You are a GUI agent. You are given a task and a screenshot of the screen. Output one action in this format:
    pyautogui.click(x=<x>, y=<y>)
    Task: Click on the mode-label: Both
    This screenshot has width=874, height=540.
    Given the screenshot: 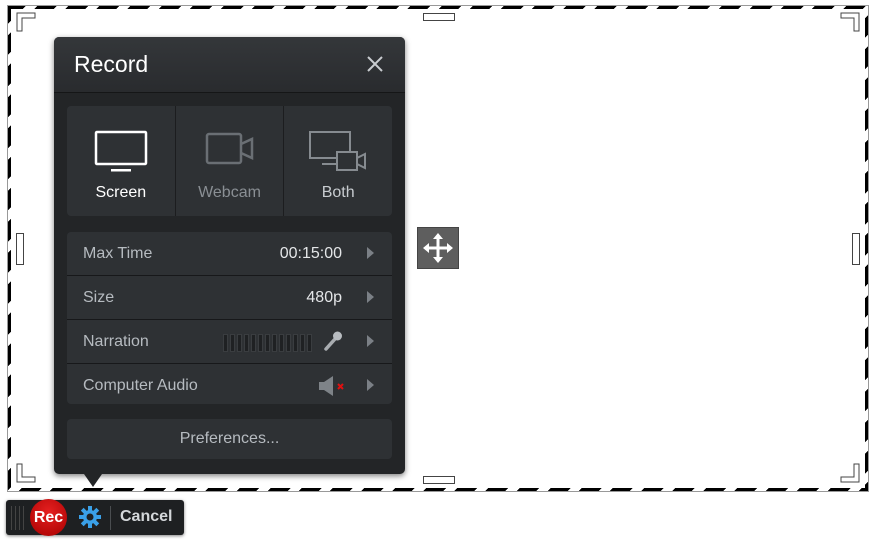 What is the action you would take?
    pyautogui.click(x=338, y=192)
    